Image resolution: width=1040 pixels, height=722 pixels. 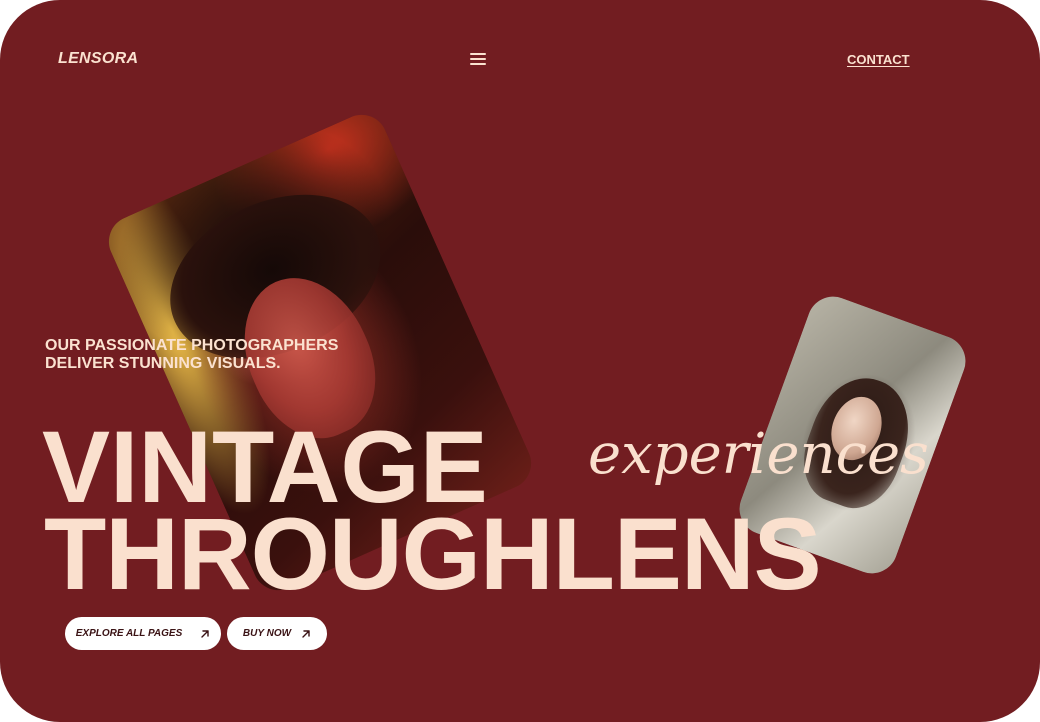 What do you see at coordinates (478, 59) in the screenshot?
I see `hamburger-menu-icon` at bounding box center [478, 59].